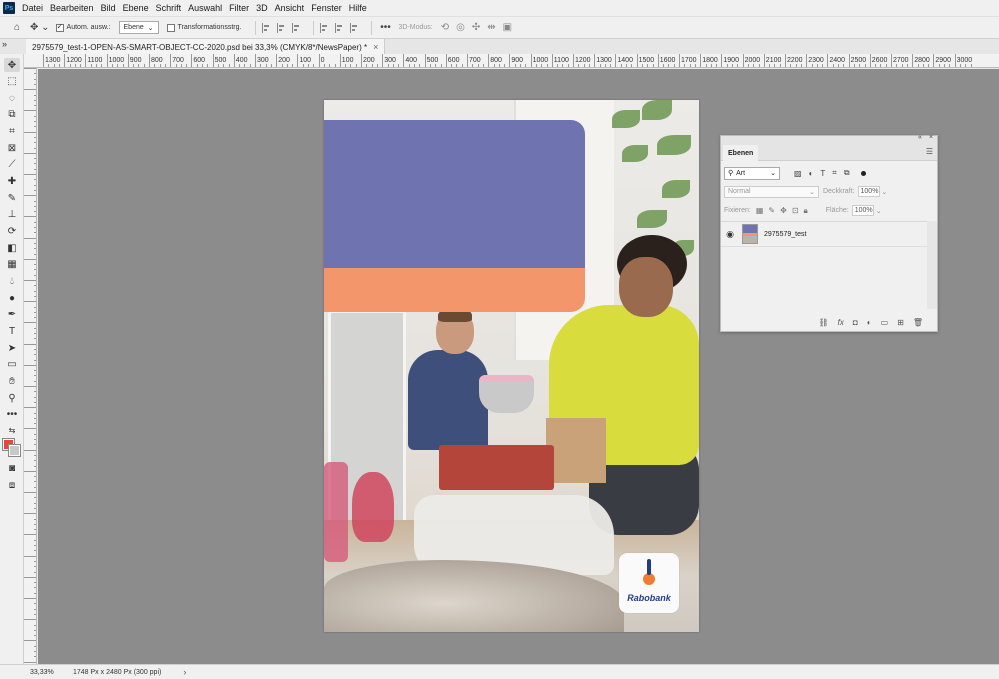 The width and height of the screenshot is (999, 679). What do you see at coordinates (326, 8) in the screenshot?
I see `menu-fenster: Fenster` at bounding box center [326, 8].